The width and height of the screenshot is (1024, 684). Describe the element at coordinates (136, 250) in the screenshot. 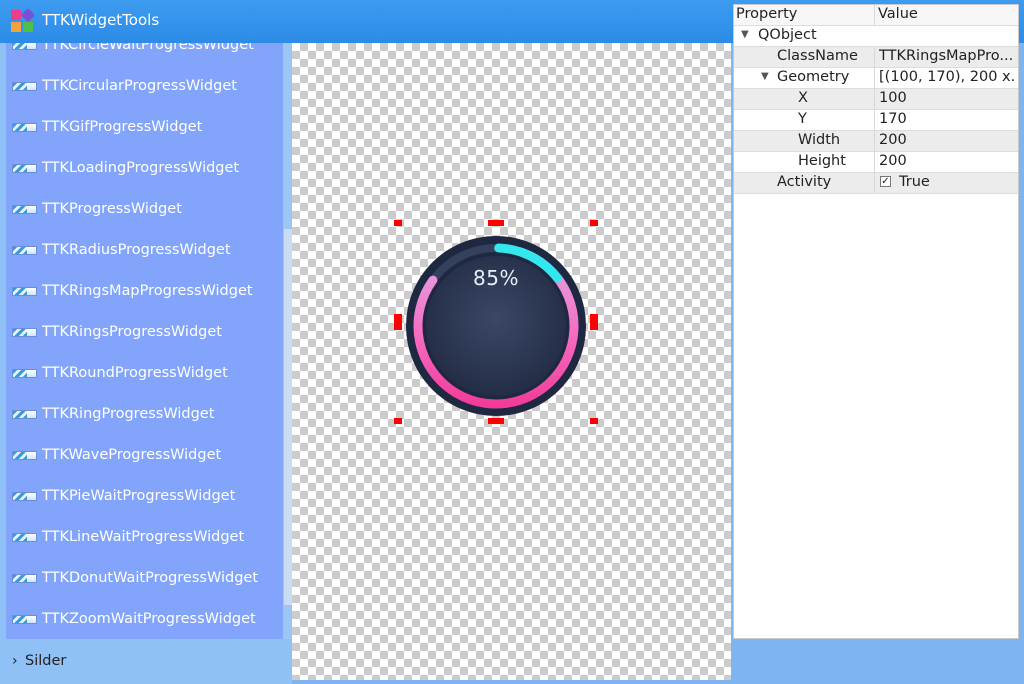

I see `list-item-label: TTKRadiusProgressWidget` at that location.